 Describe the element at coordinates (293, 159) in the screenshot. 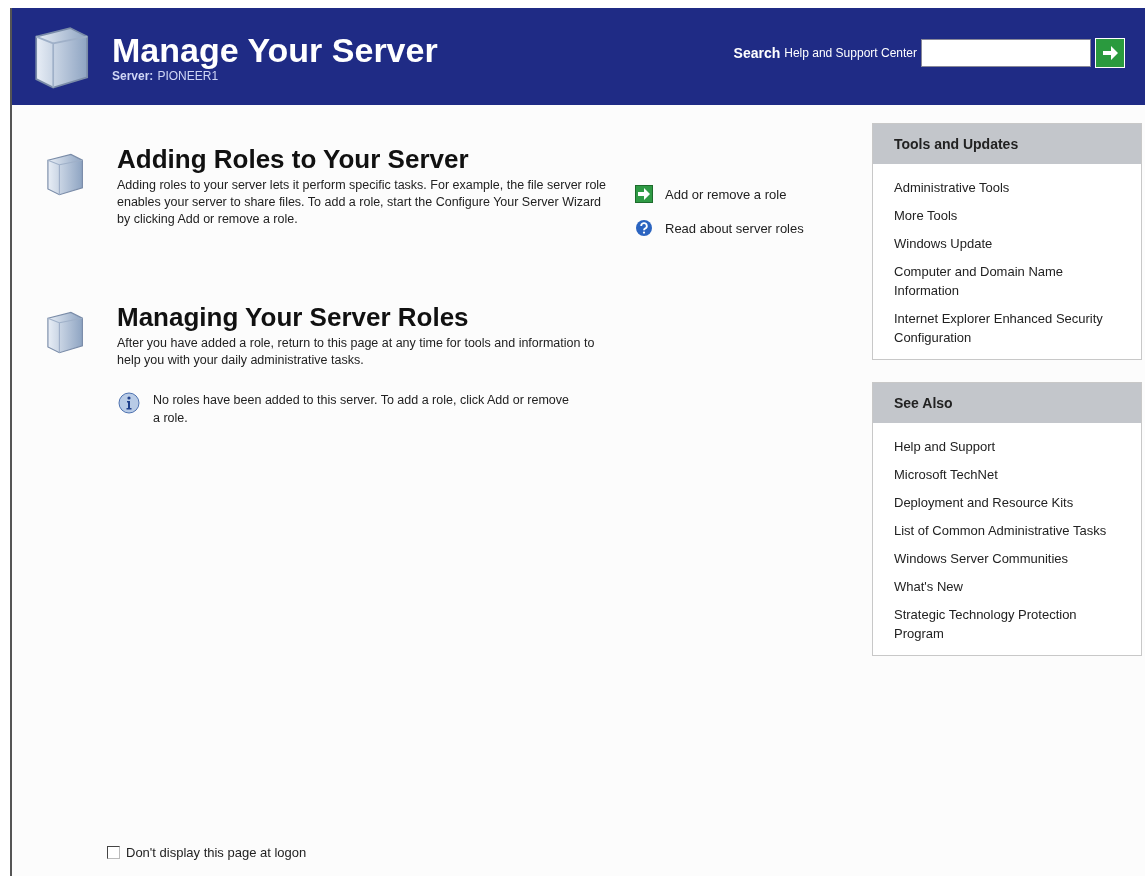

I see `section-title: Adding Roles to Your Server` at that location.